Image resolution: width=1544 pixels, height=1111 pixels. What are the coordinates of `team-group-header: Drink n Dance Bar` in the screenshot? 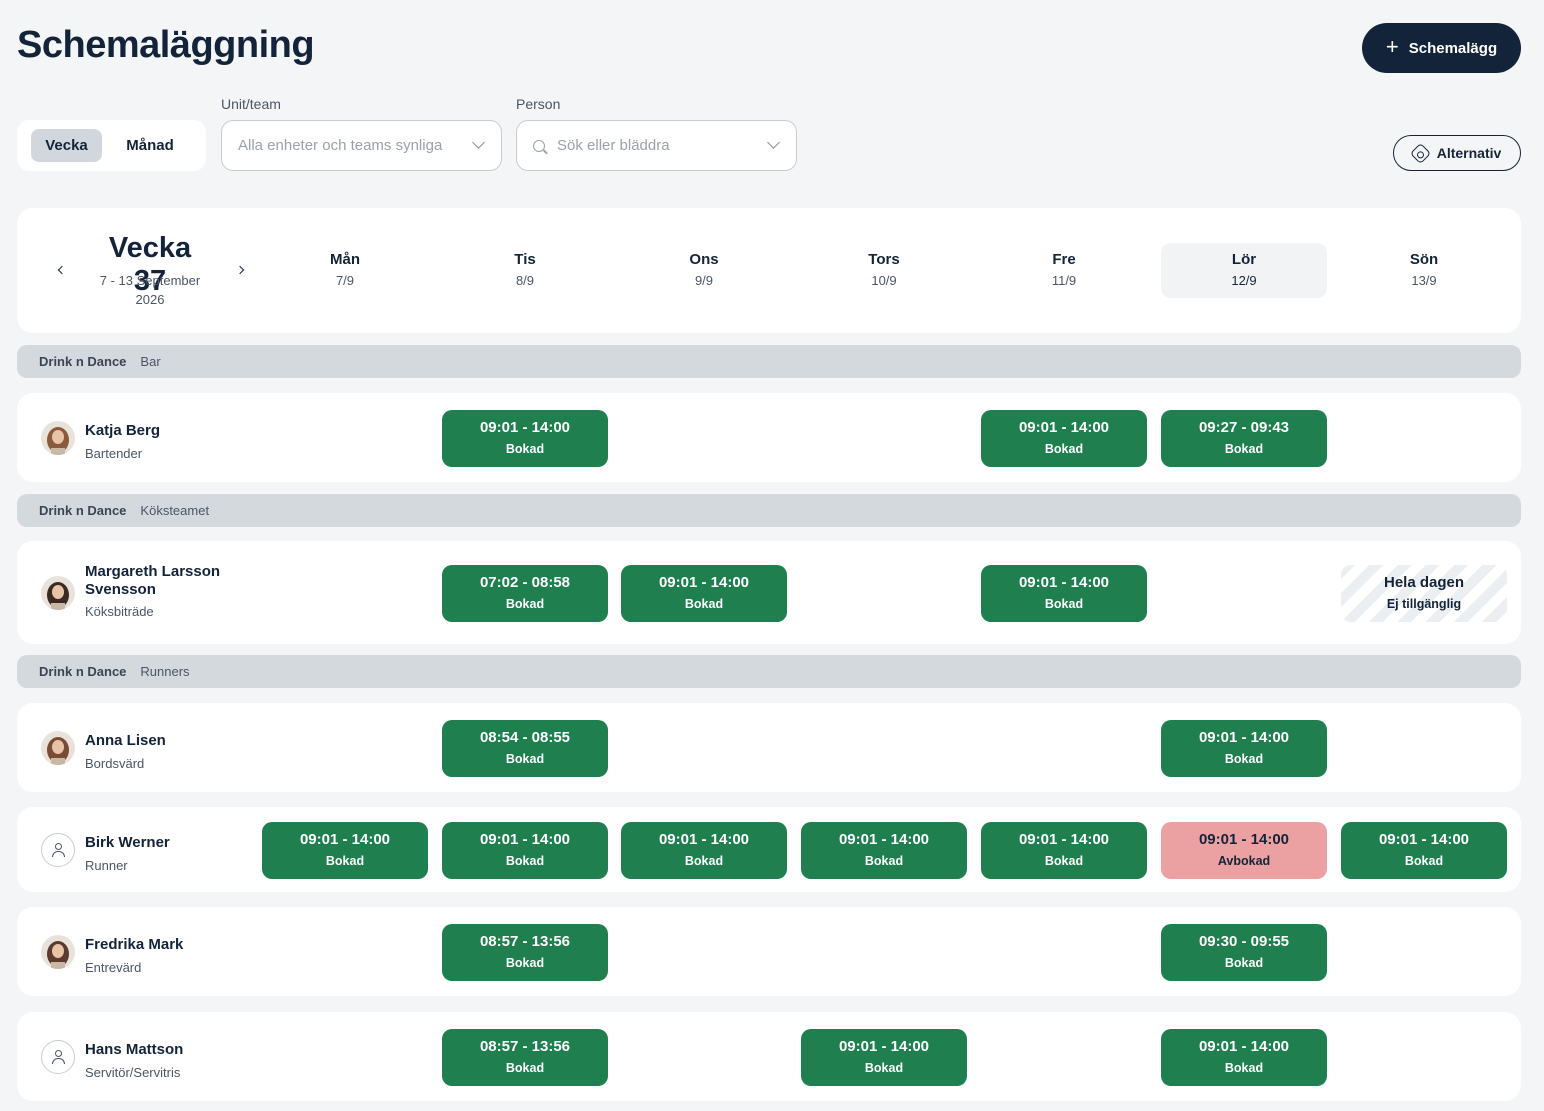 It's located at (769, 361).